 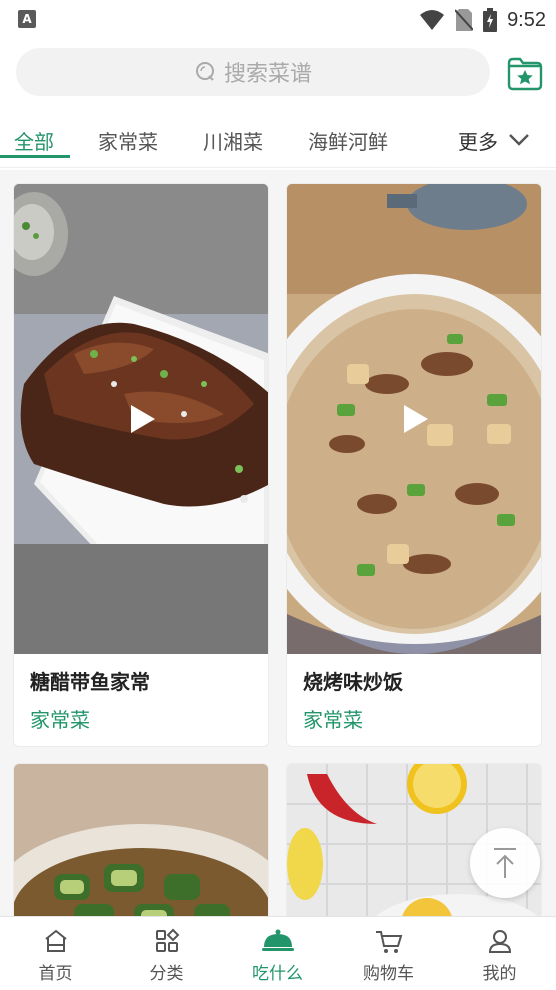 What do you see at coordinates (482, 20) in the screenshot?
I see `status-icons: 9:52` at bounding box center [482, 20].